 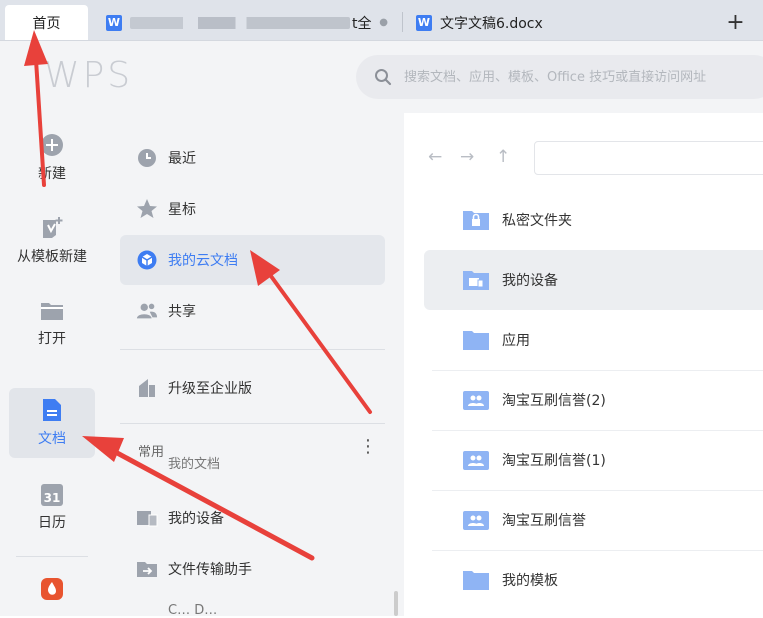 What do you see at coordinates (503, 157) in the screenshot?
I see `up-arrow-icon: ↑` at bounding box center [503, 157].